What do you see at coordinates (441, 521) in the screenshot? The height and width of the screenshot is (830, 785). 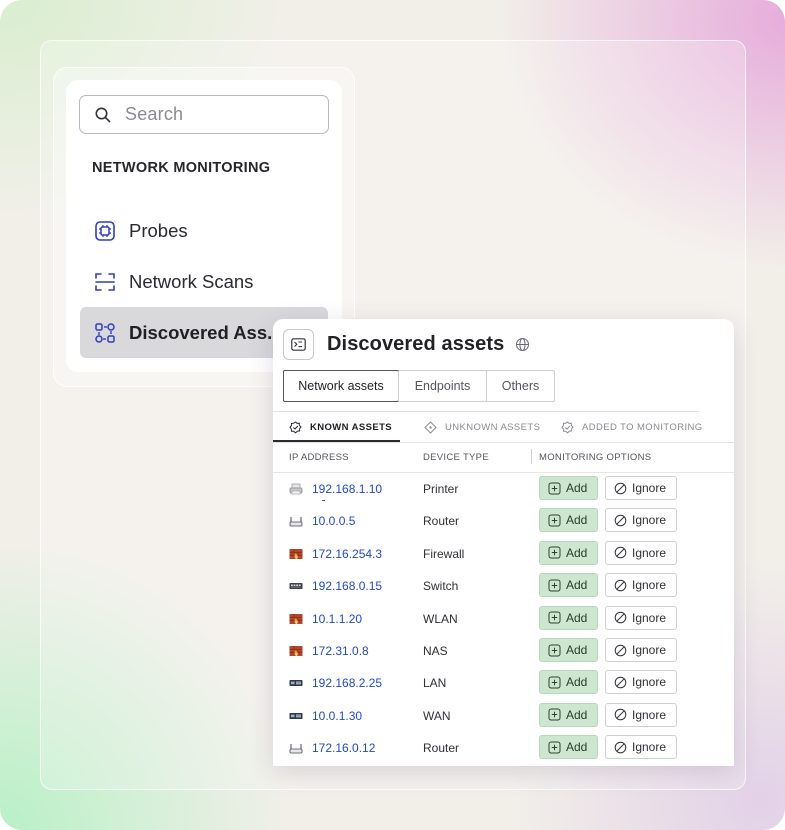 I see `device-type: Router` at bounding box center [441, 521].